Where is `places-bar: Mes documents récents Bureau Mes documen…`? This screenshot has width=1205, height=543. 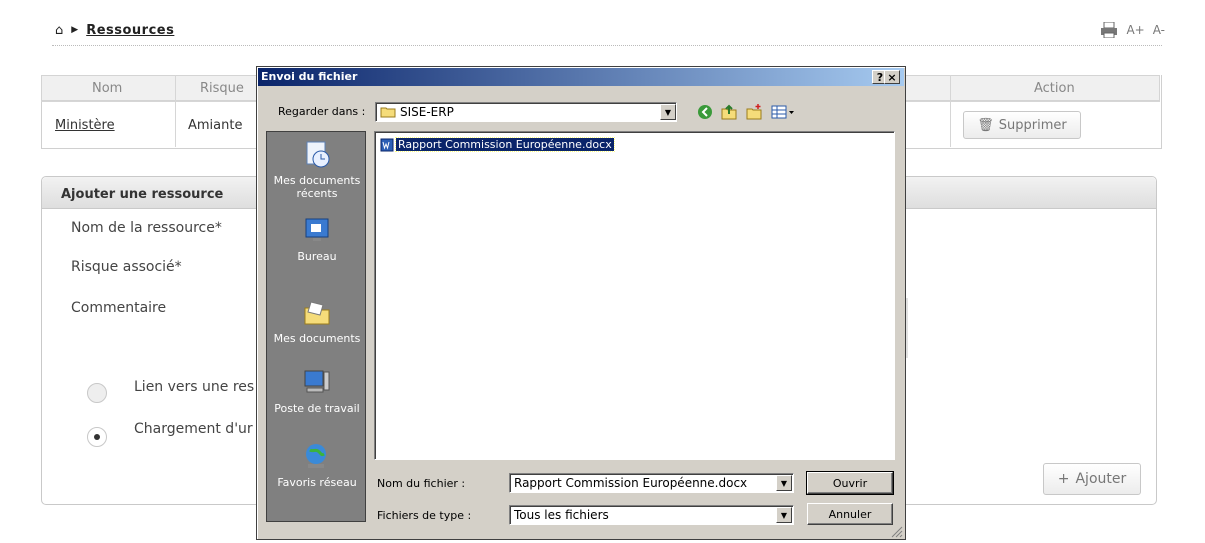
places-bar: Mes documents récents Bureau Mes documen… is located at coordinates (316, 326).